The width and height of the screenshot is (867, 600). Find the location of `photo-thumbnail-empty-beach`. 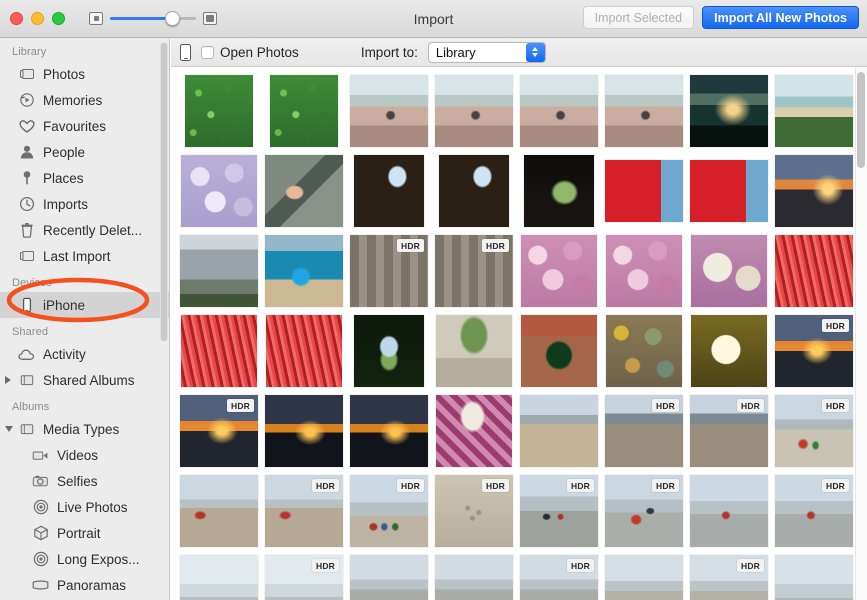

photo-thumbnail-empty-beach is located at coordinates (558, 431).